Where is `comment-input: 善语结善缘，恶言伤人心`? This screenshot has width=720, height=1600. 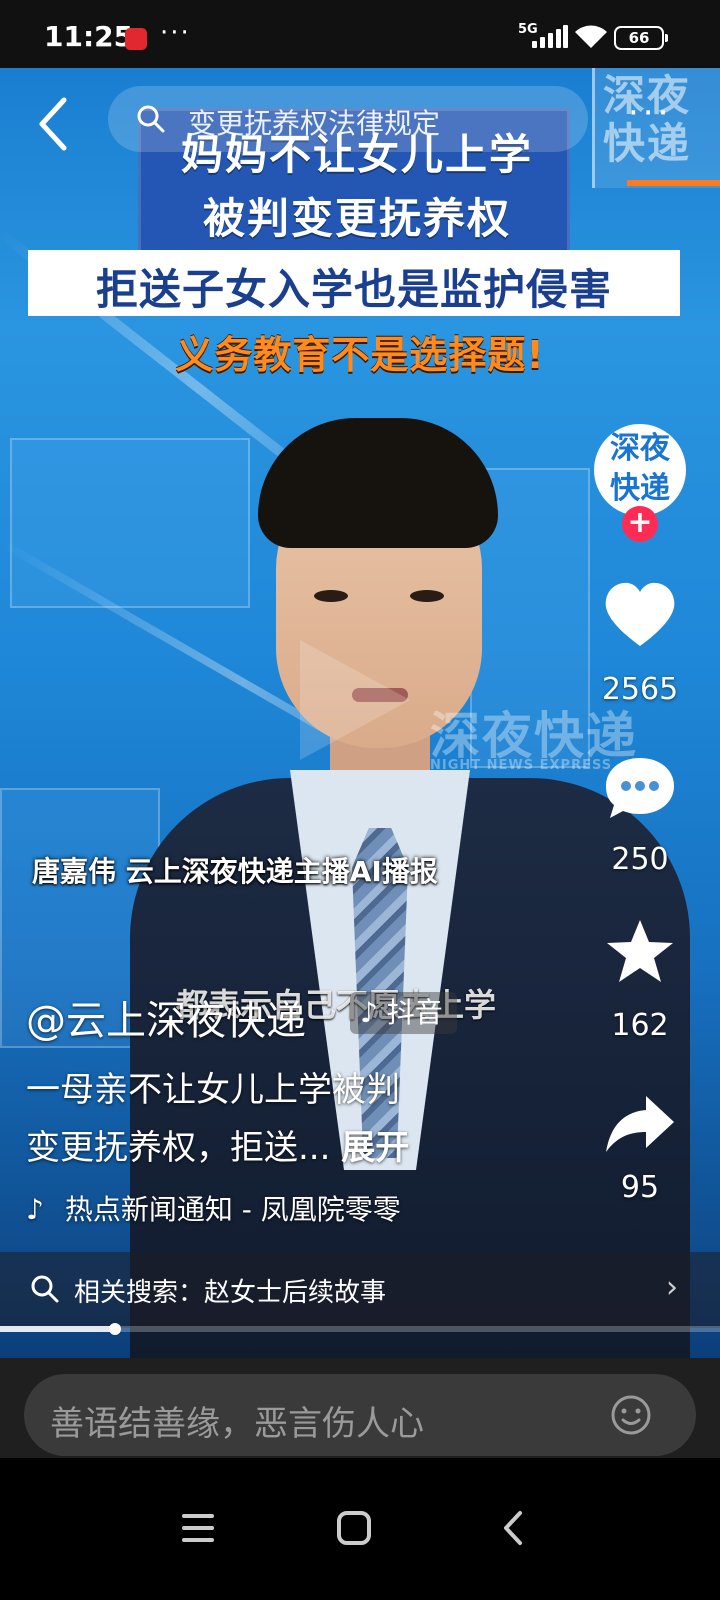 comment-input: 善语结善缘，恶言伤人心 is located at coordinates (360, 1415).